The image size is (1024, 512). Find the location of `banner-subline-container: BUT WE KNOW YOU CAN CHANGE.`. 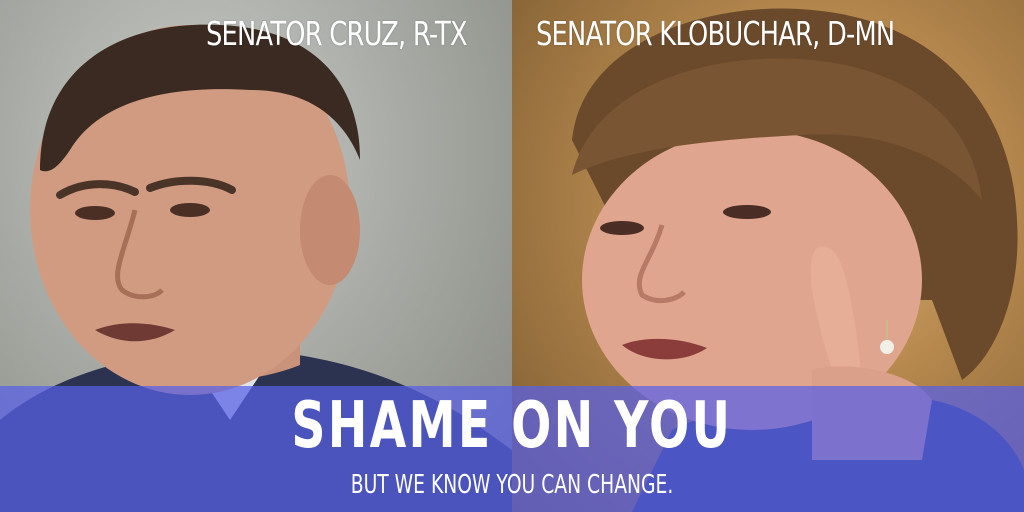

banner-subline-container: BUT WE KNOW YOU CAN CHANGE. is located at coordinates (512, 485).